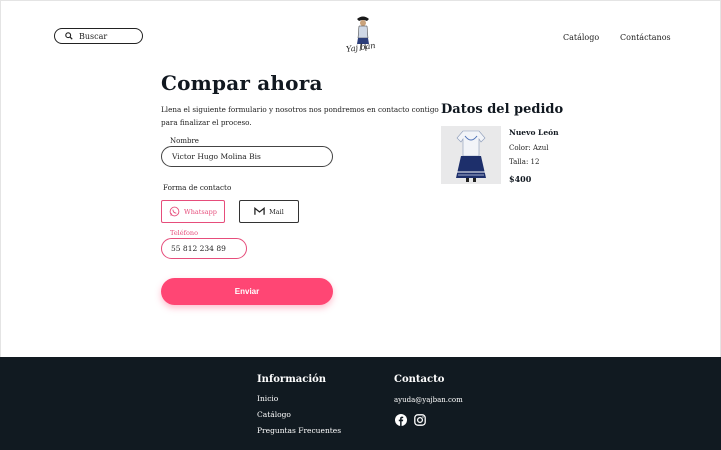 The image size is (721, 450). Describe the element at coordinates (520, 179) in the screenshot. I see `product-price: $400` at that location.